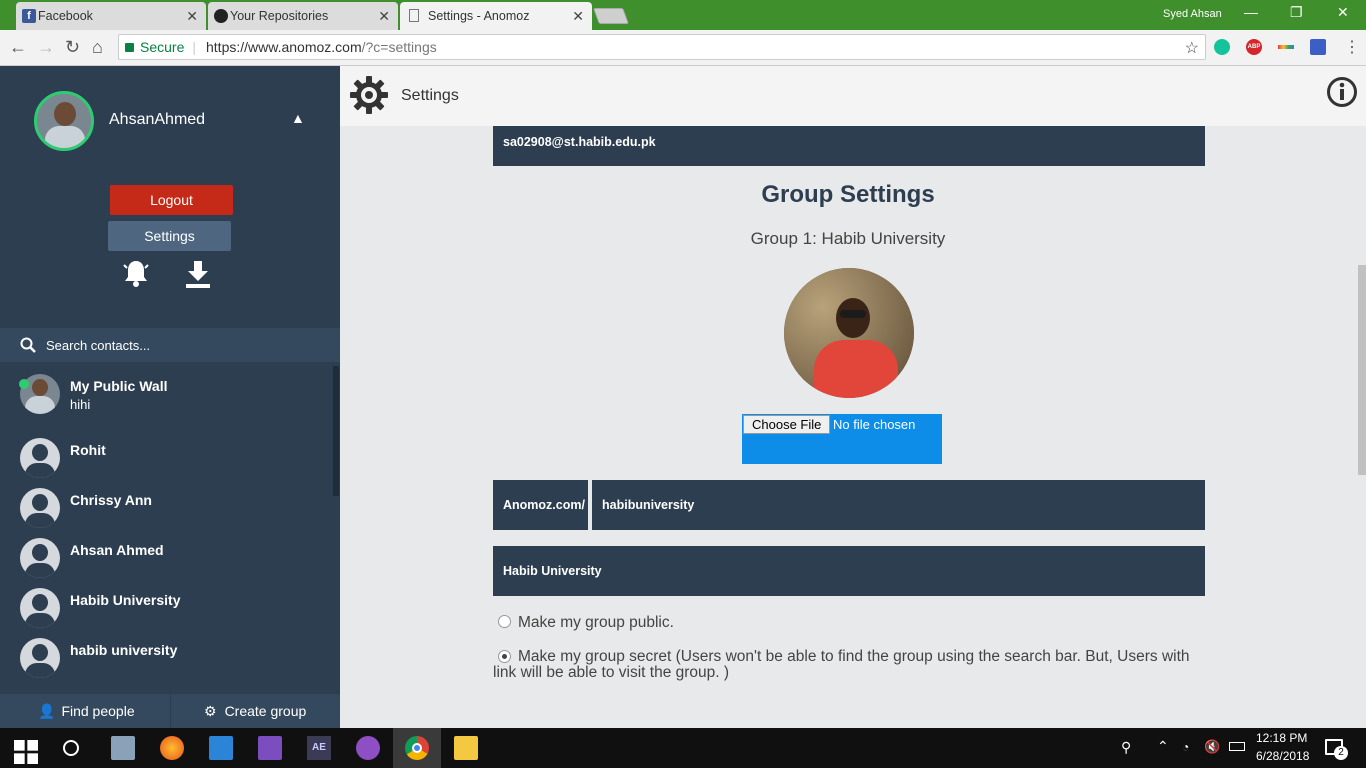  What do you see at coordinates (71, 748) in the screenshot?
I see `cortana-search-icon` at bounding box center [71, 748].